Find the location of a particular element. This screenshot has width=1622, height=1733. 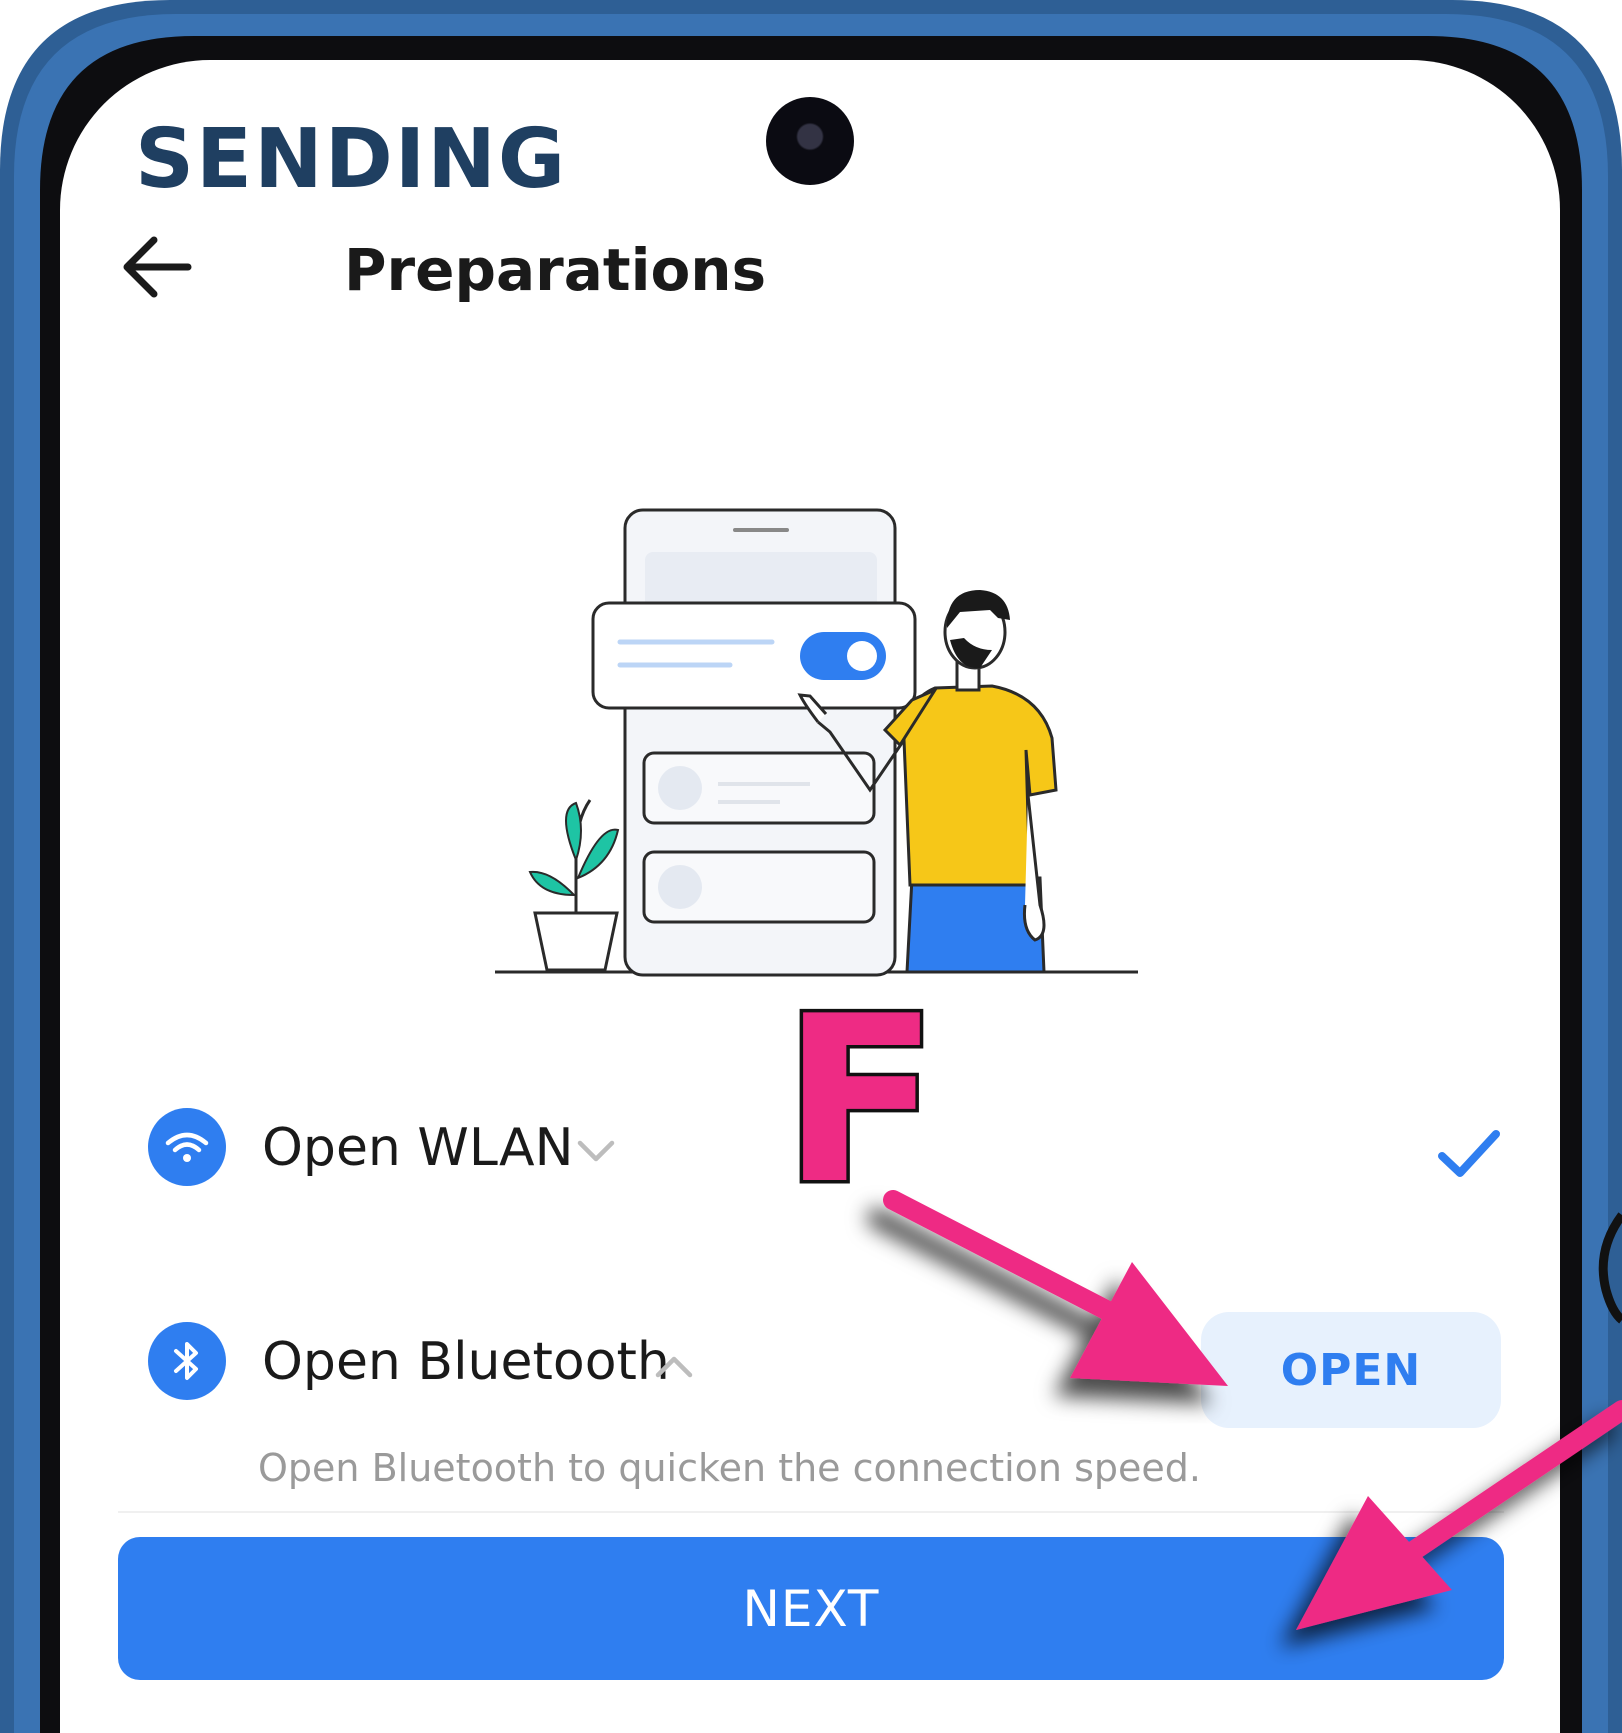

divider is located at coordinates (811, 1512).